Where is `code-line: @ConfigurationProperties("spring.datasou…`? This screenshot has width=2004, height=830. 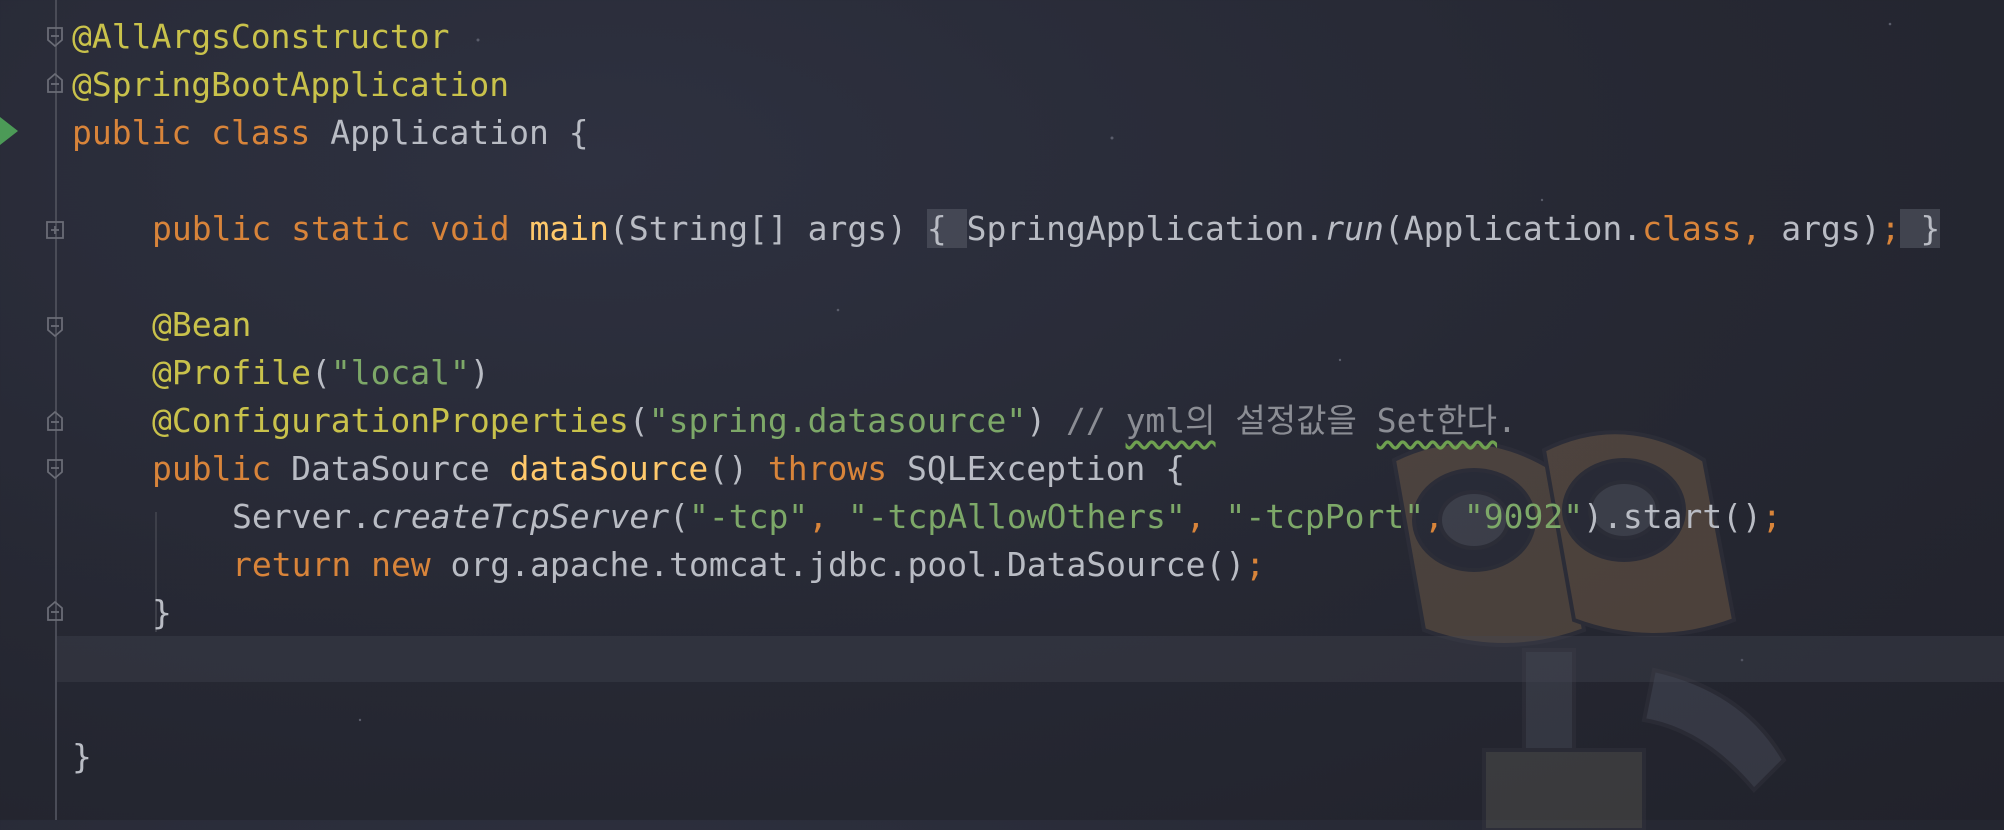
code-line: @ConfigurationProperties("spring.datasou… is located at coordinates (834, 421).